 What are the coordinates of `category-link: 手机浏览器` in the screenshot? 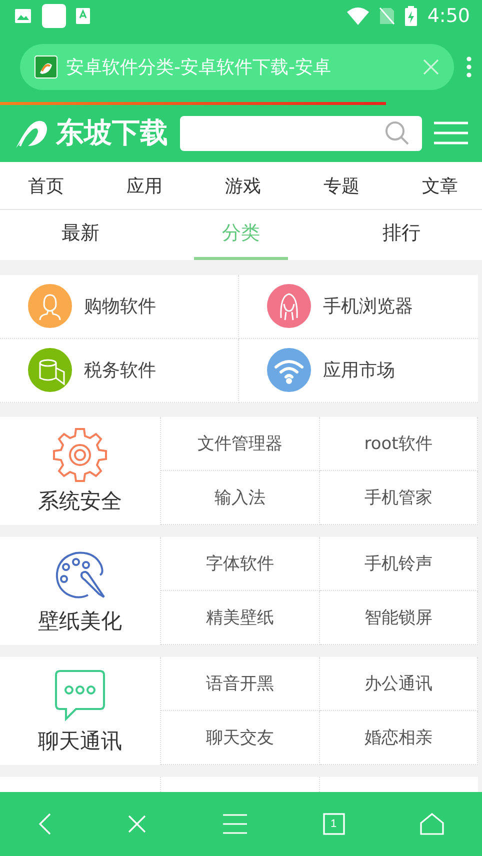 It's located at (358, 306).